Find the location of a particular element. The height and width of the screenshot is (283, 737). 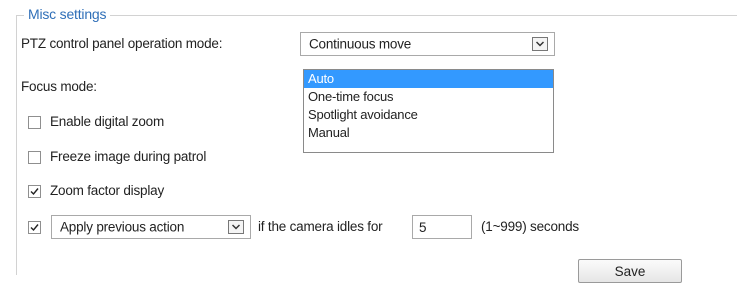

section-legend: Misc settings is located at coordinates (67, 14).